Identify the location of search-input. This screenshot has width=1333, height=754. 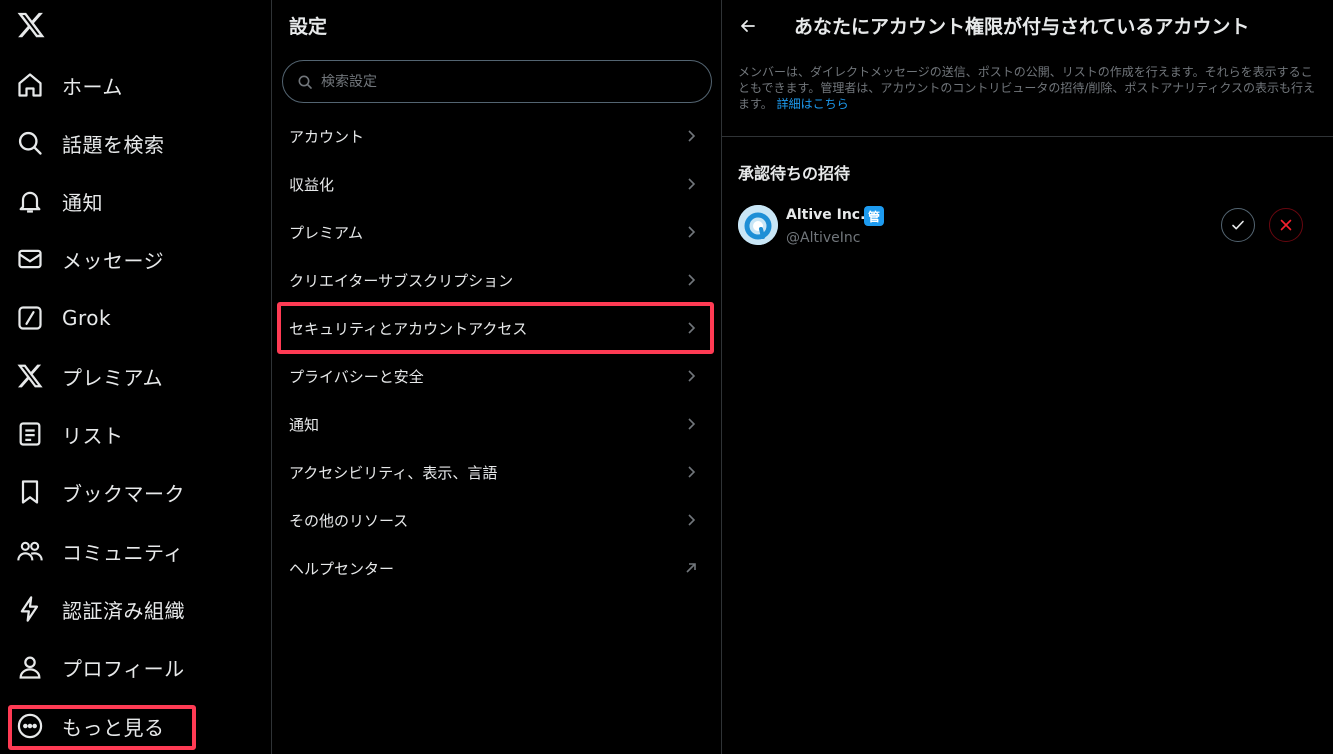
(501, 81).